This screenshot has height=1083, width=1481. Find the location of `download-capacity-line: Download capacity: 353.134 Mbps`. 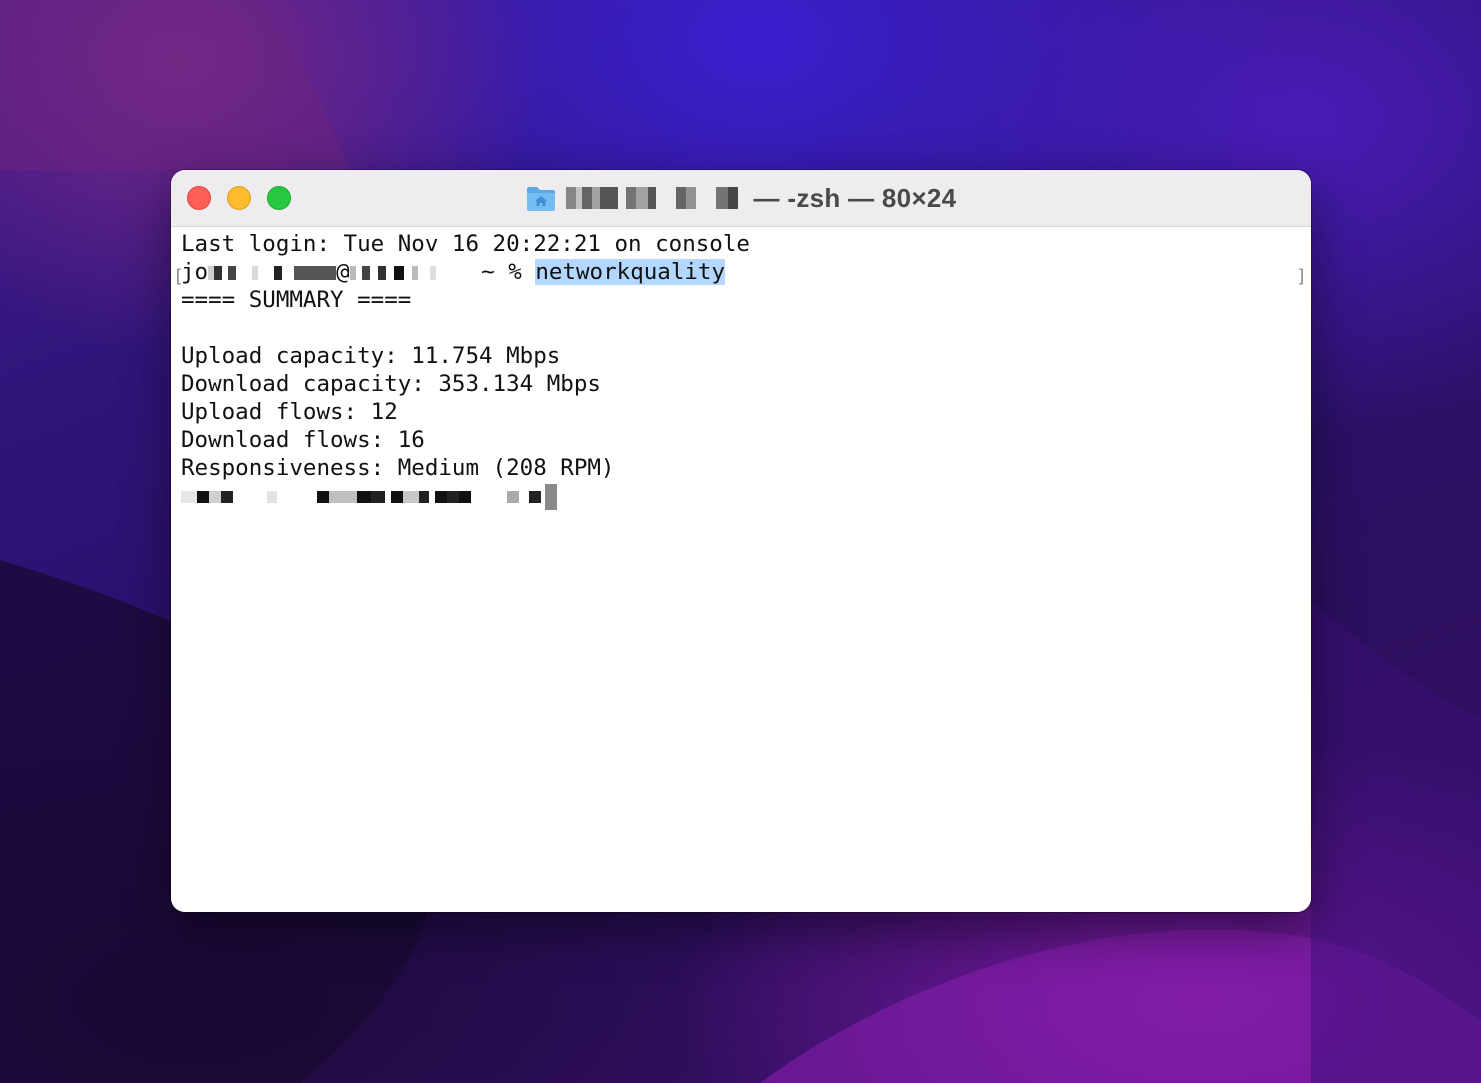

download-capacity-line: Download capacity: 353.134 Mbps is located at coordinates (391, 384).